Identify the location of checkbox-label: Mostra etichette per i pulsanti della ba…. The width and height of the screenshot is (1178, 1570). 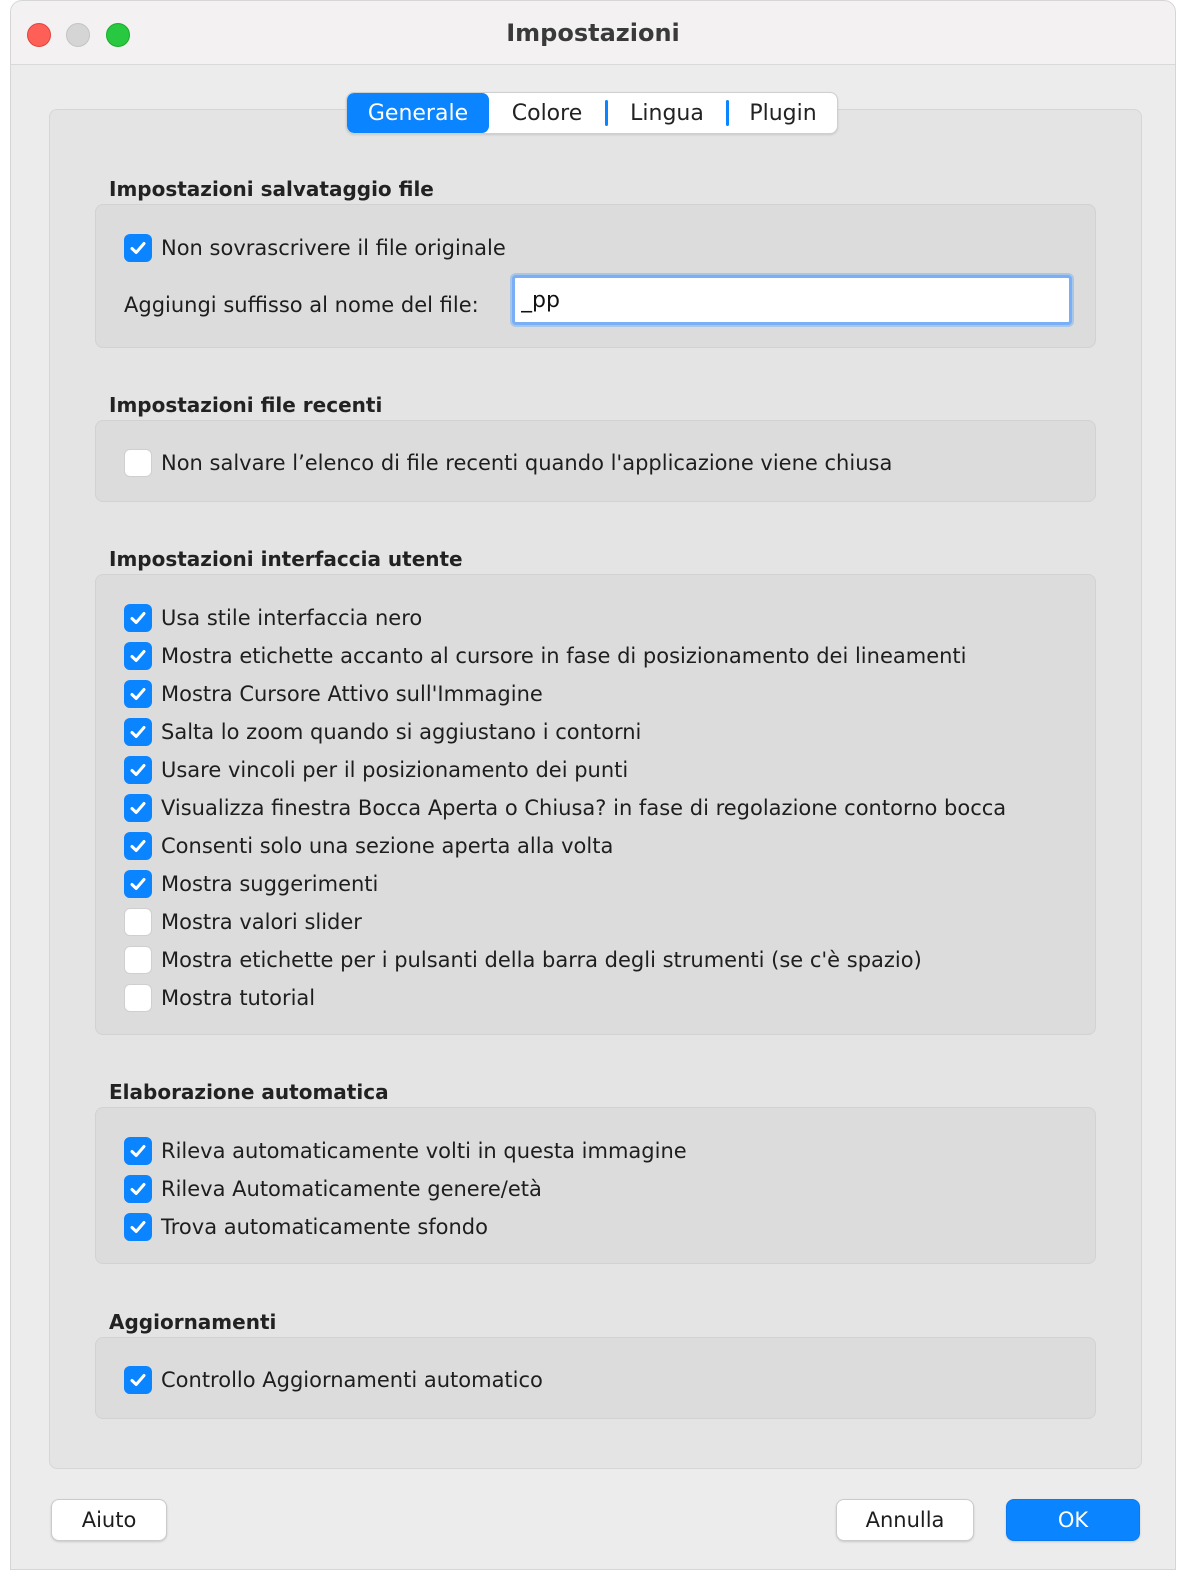
(541, 960).